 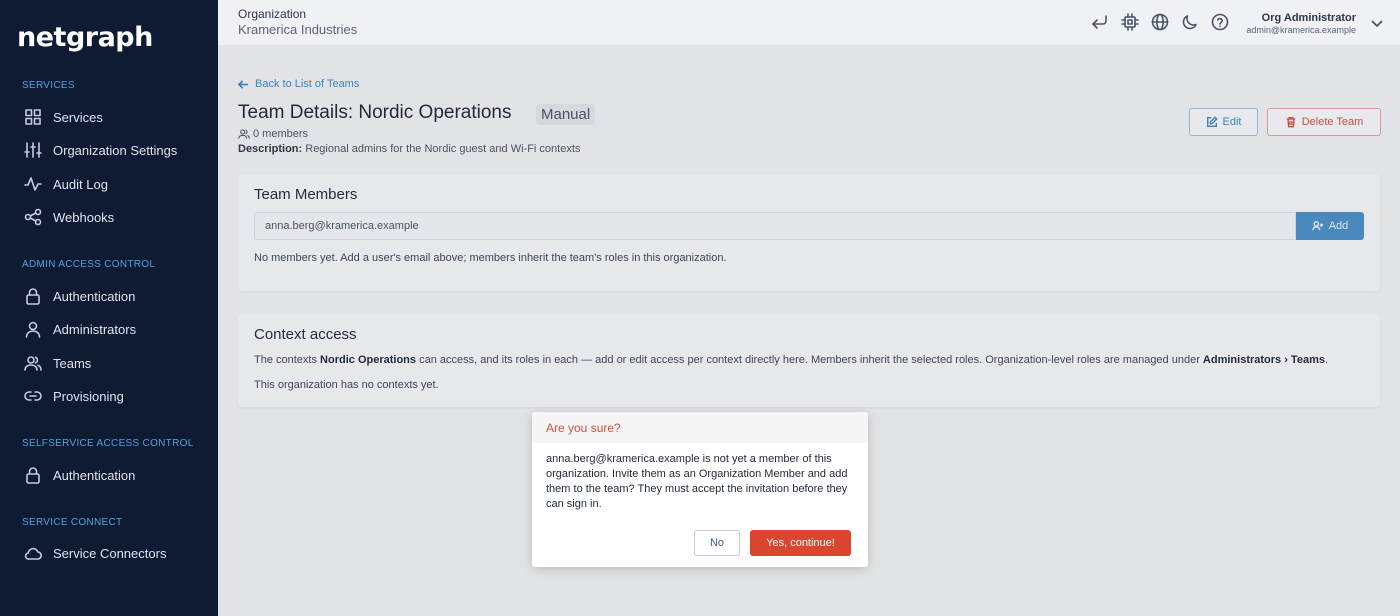 I want to click on link-icon, so click(x=33, y=396).